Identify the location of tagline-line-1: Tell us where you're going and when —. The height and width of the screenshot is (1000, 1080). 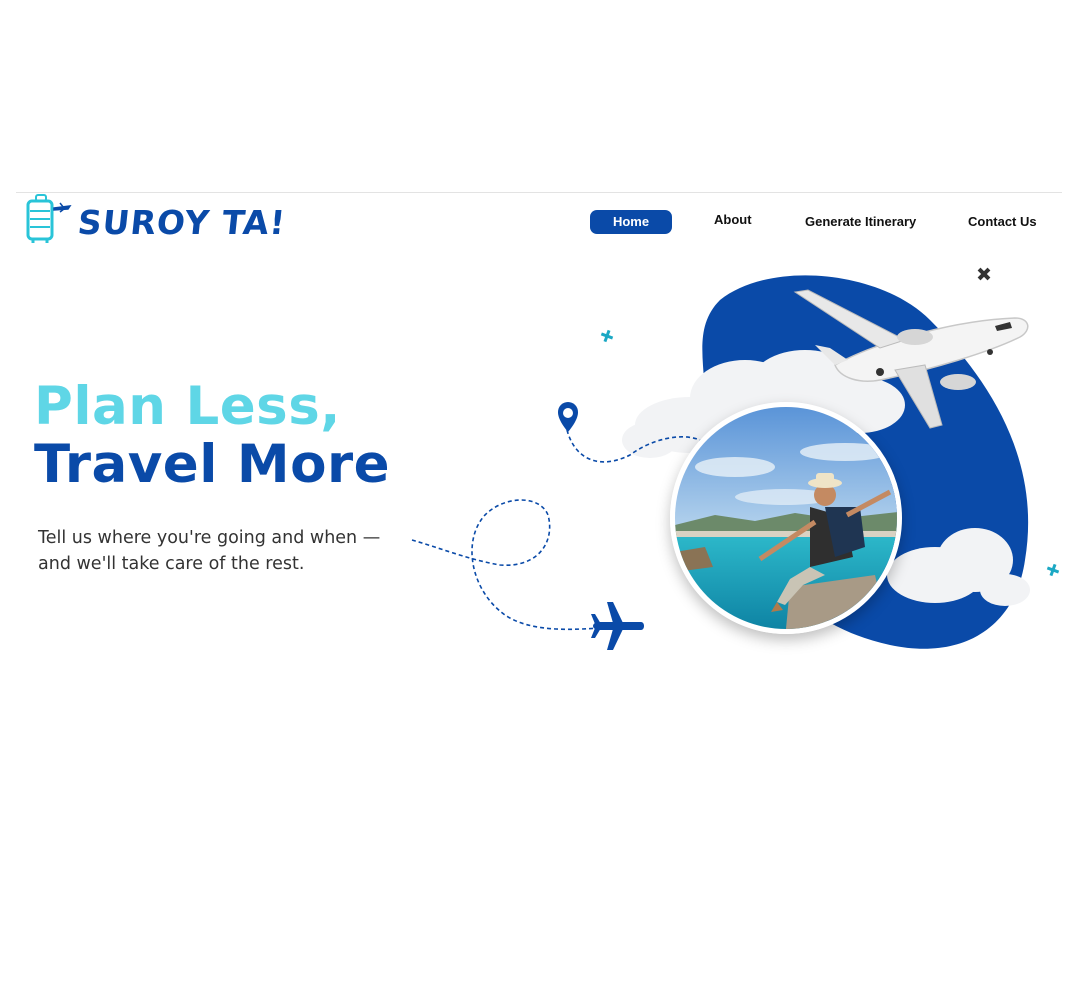
(209, 538).